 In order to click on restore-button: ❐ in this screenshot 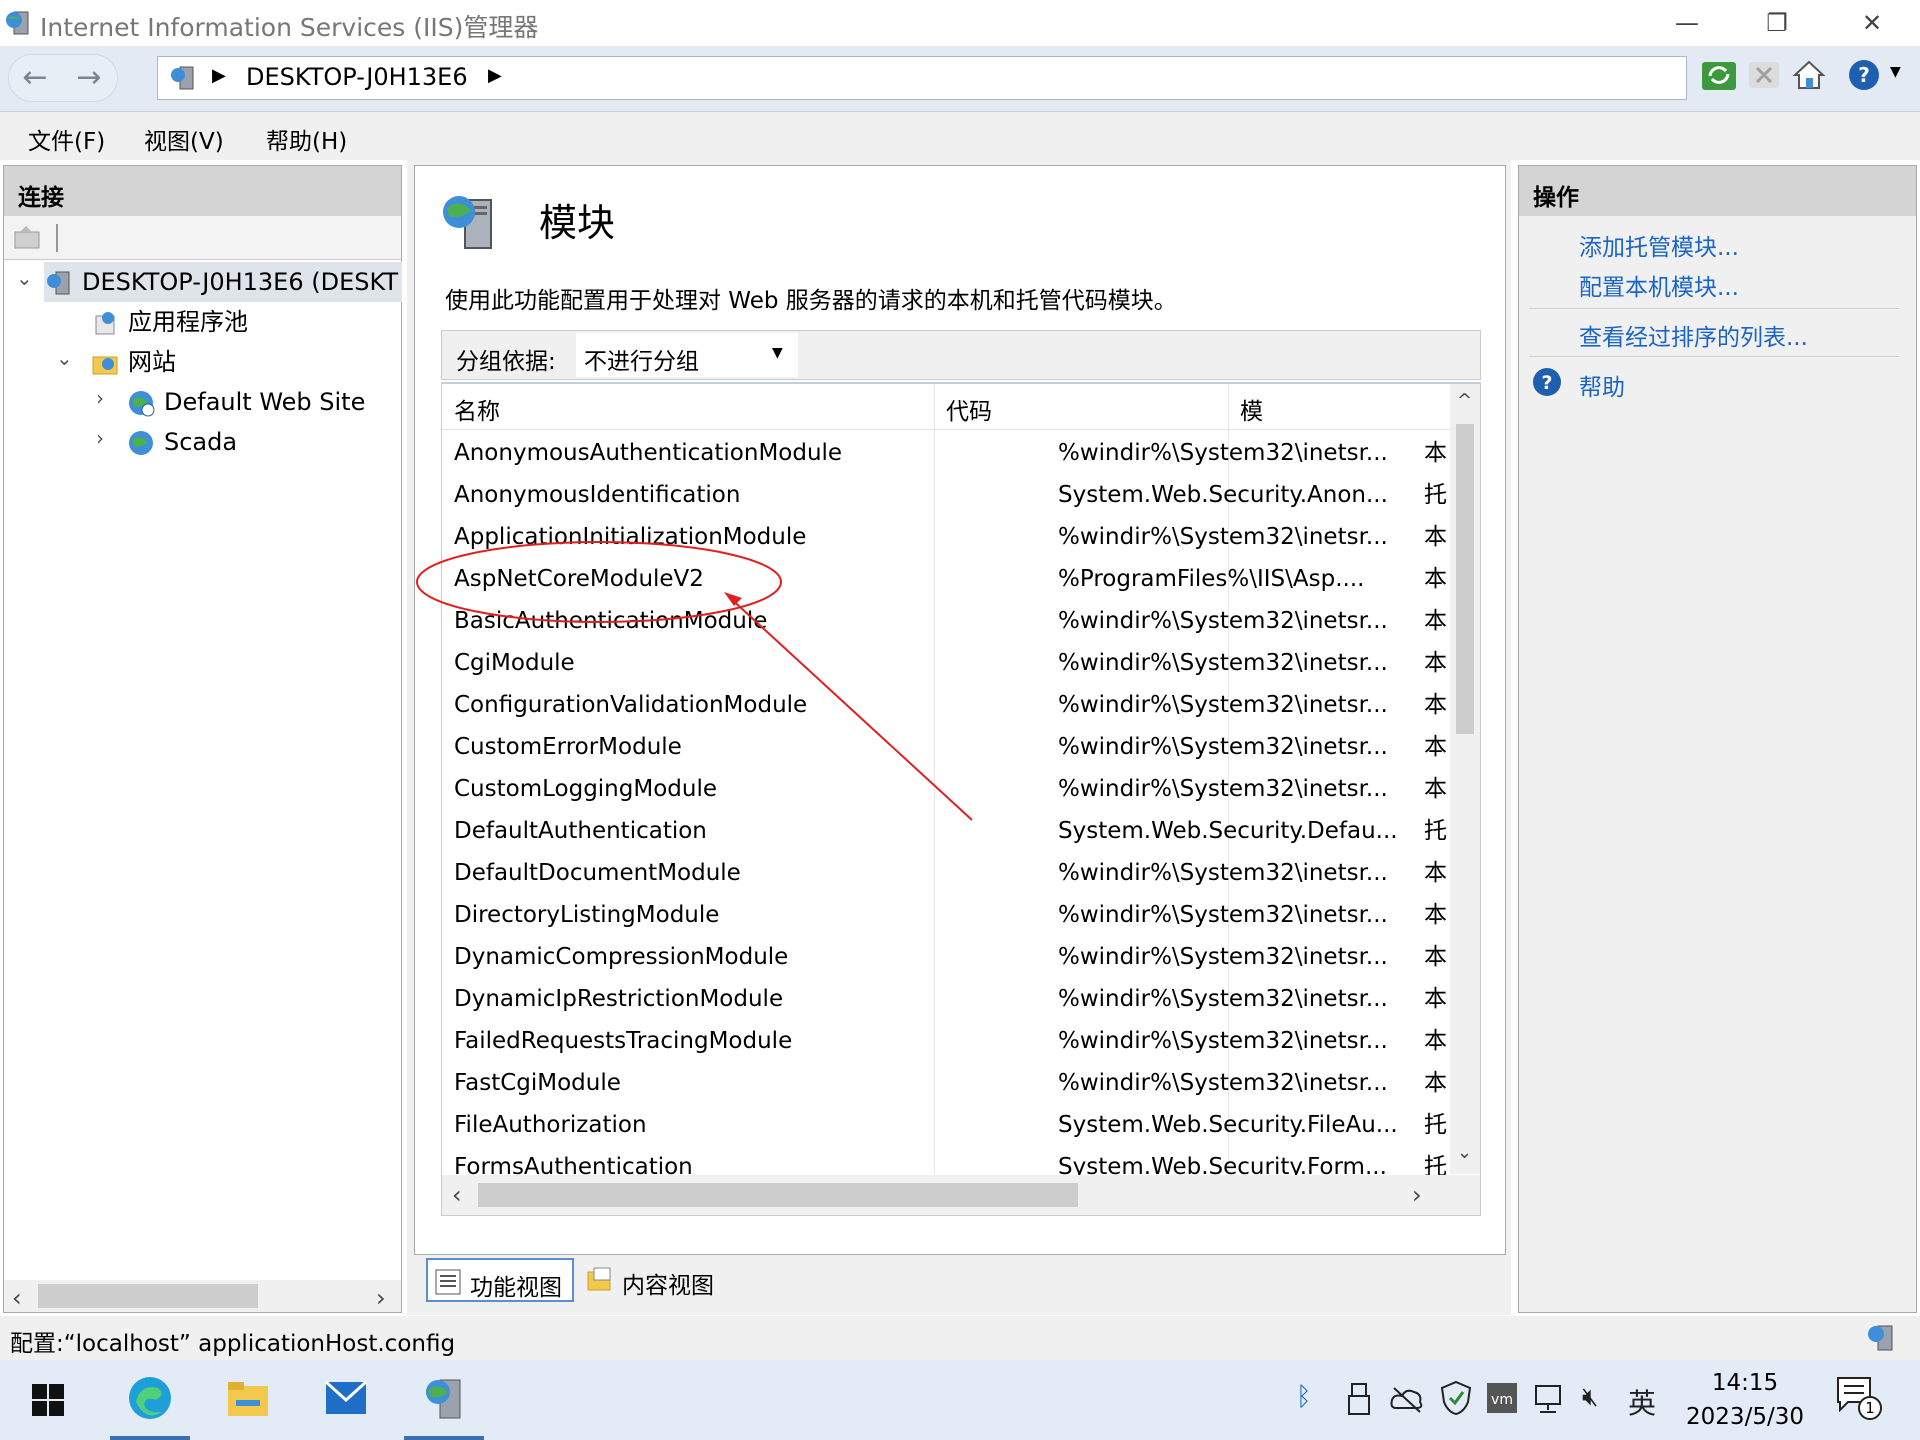, I will do `click(1777, 23)`.